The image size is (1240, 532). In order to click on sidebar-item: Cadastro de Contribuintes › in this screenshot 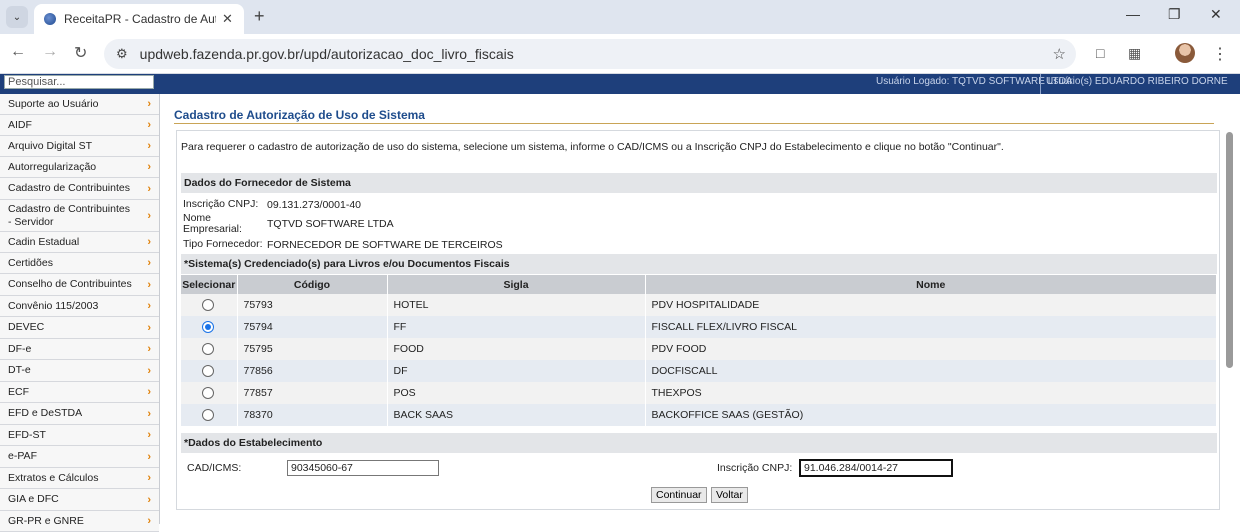, I will do `click(79, 189)`.